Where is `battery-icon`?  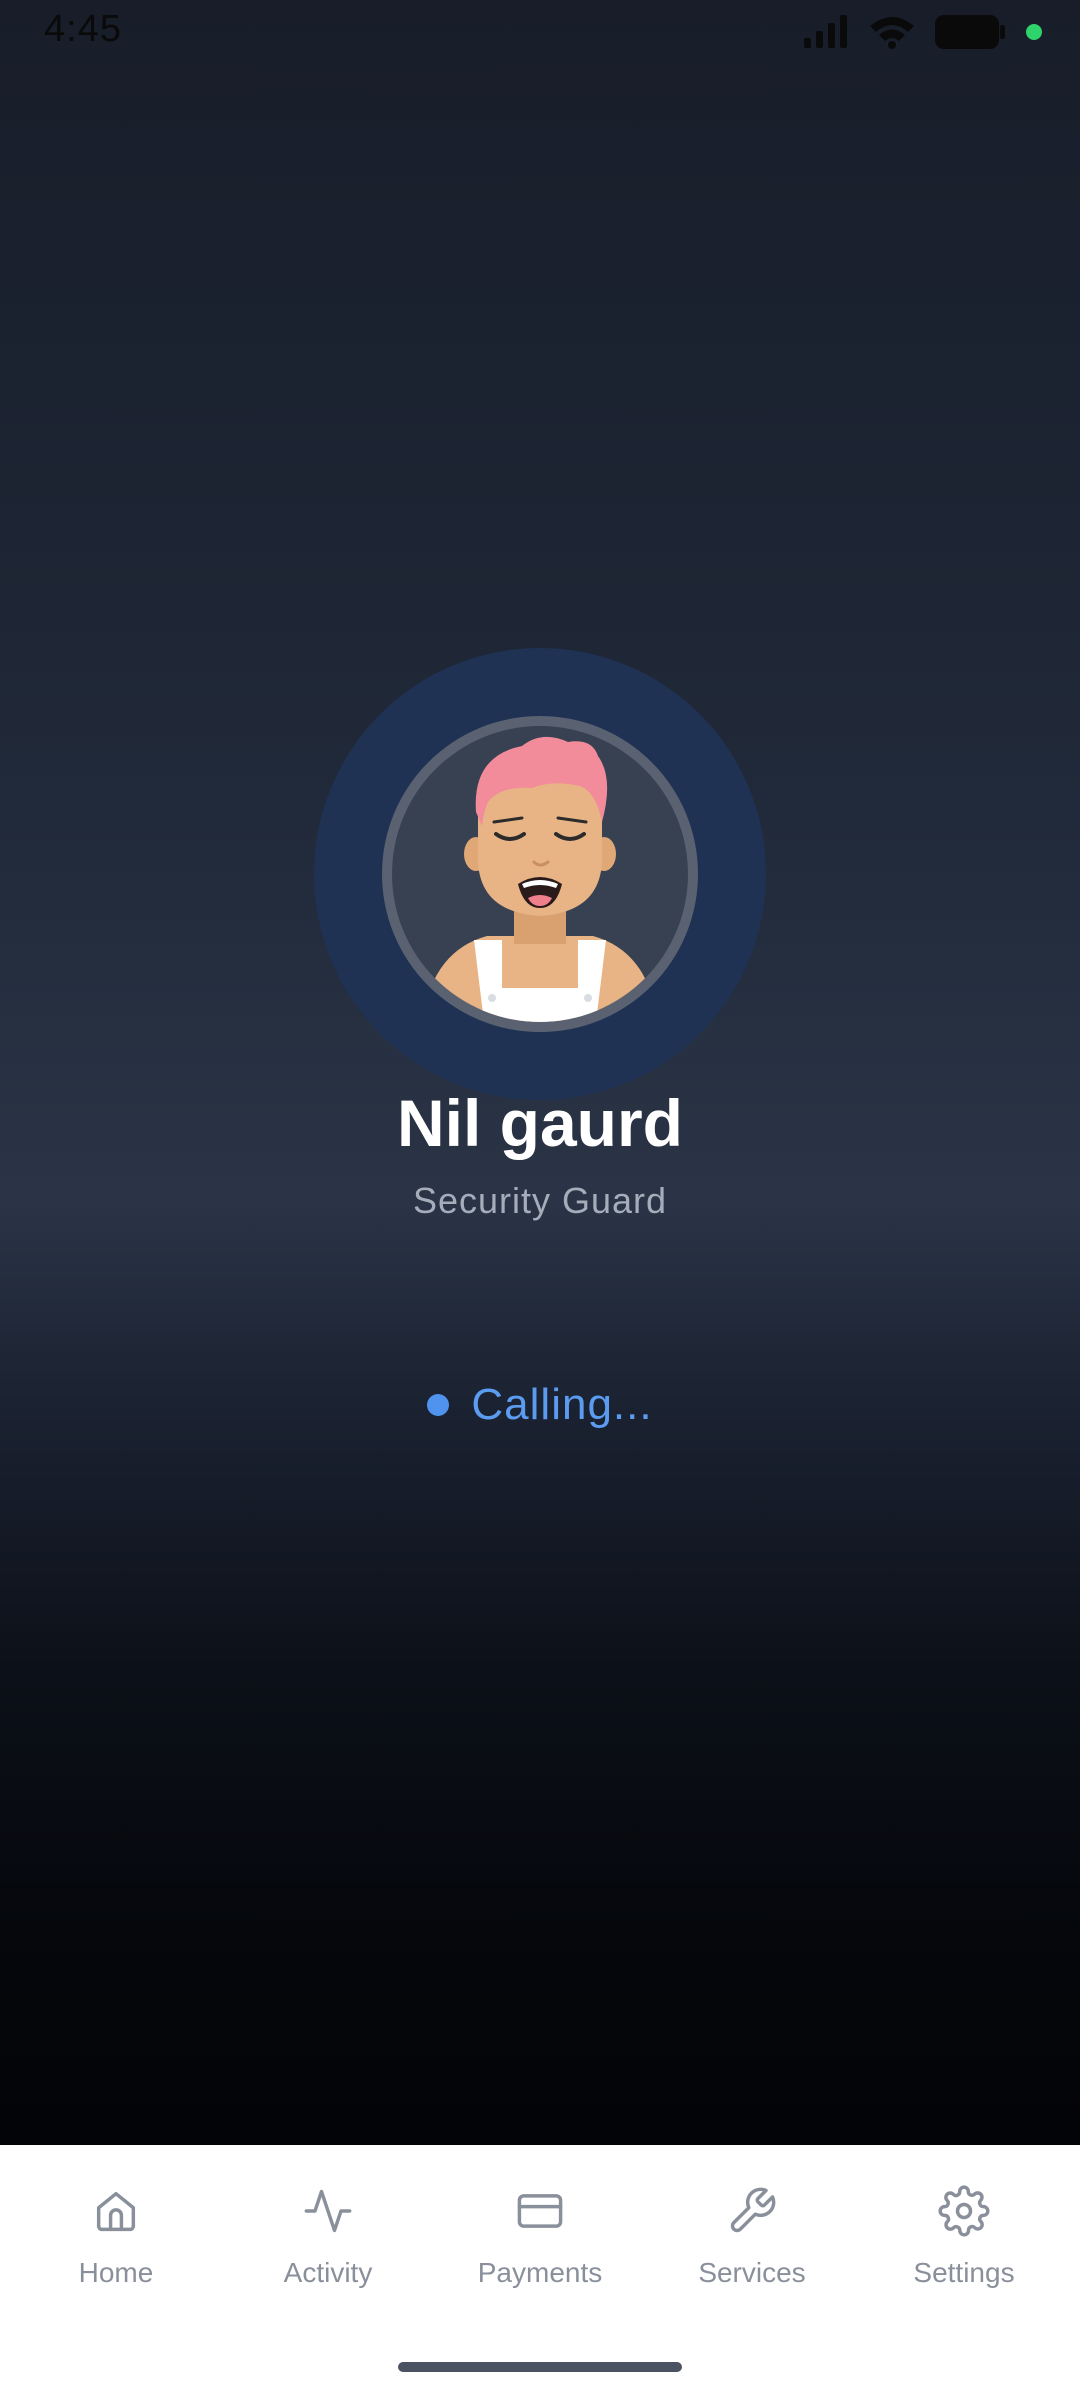 battery-icon is located at coordinates (970, 32).